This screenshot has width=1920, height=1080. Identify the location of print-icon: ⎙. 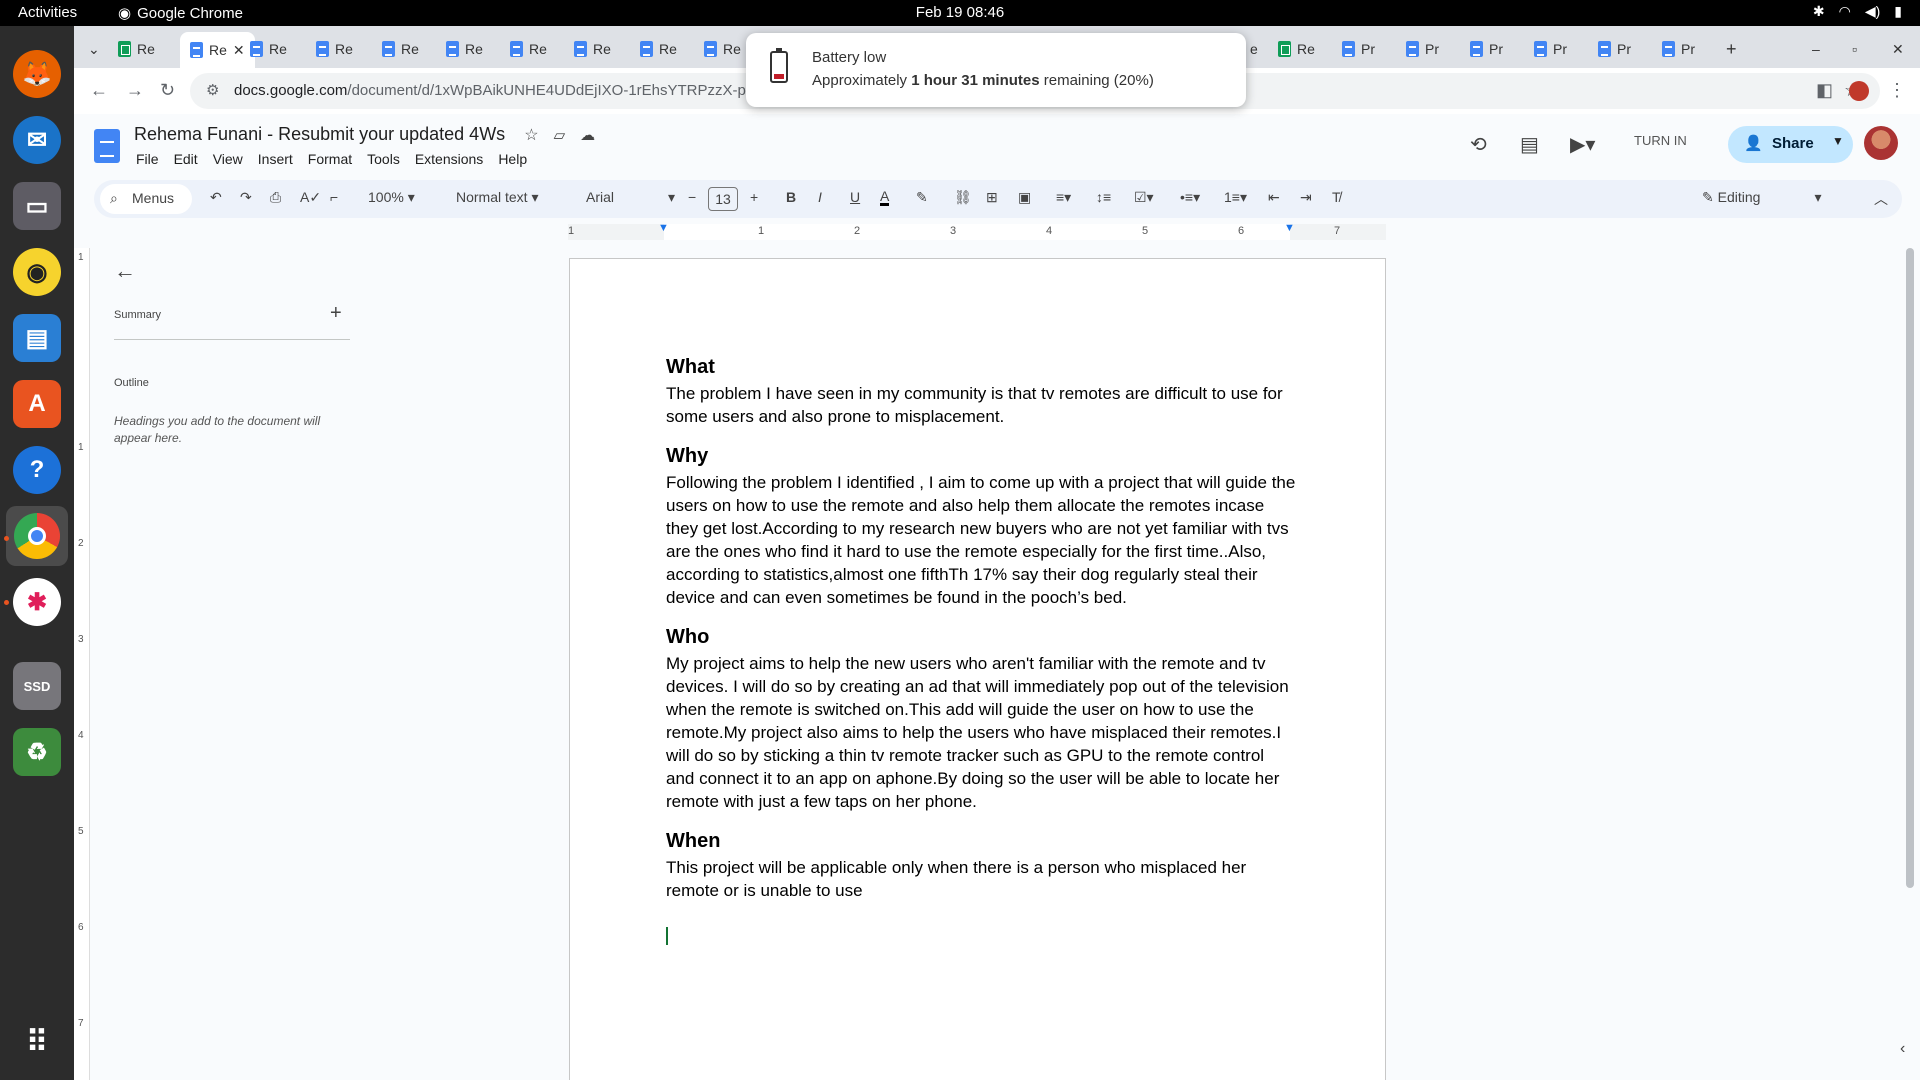
(275, 197).